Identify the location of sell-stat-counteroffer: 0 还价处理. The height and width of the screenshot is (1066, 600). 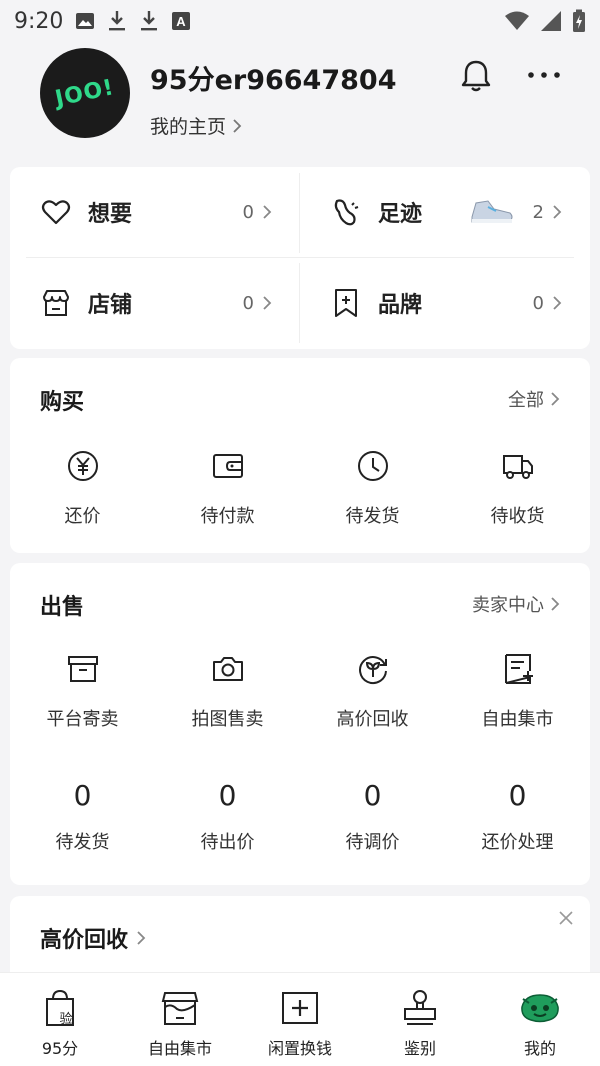
(517, 816).